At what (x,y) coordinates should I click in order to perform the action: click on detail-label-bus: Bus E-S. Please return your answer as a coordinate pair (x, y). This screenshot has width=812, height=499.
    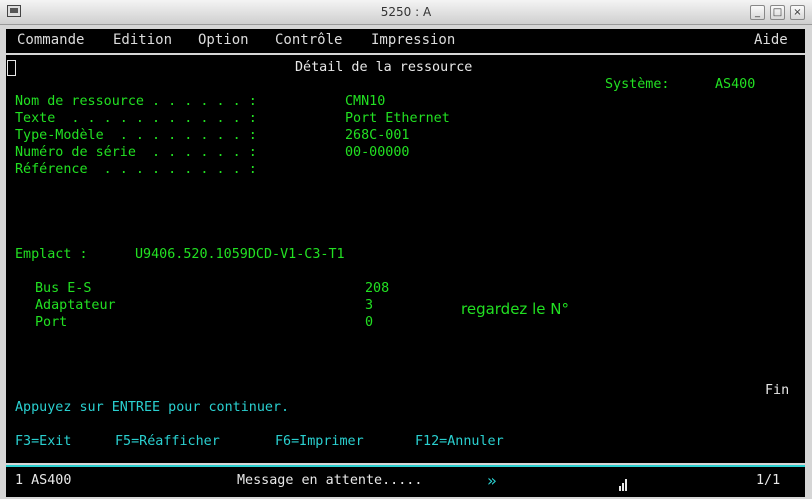
    Looking at the image, I should click on (63, 288).